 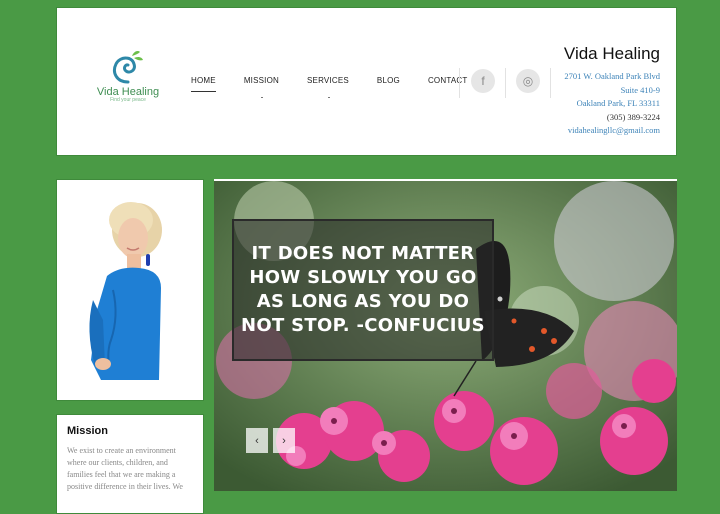 I want to click on mission-heading: Mission, so click(x=87, y=431).